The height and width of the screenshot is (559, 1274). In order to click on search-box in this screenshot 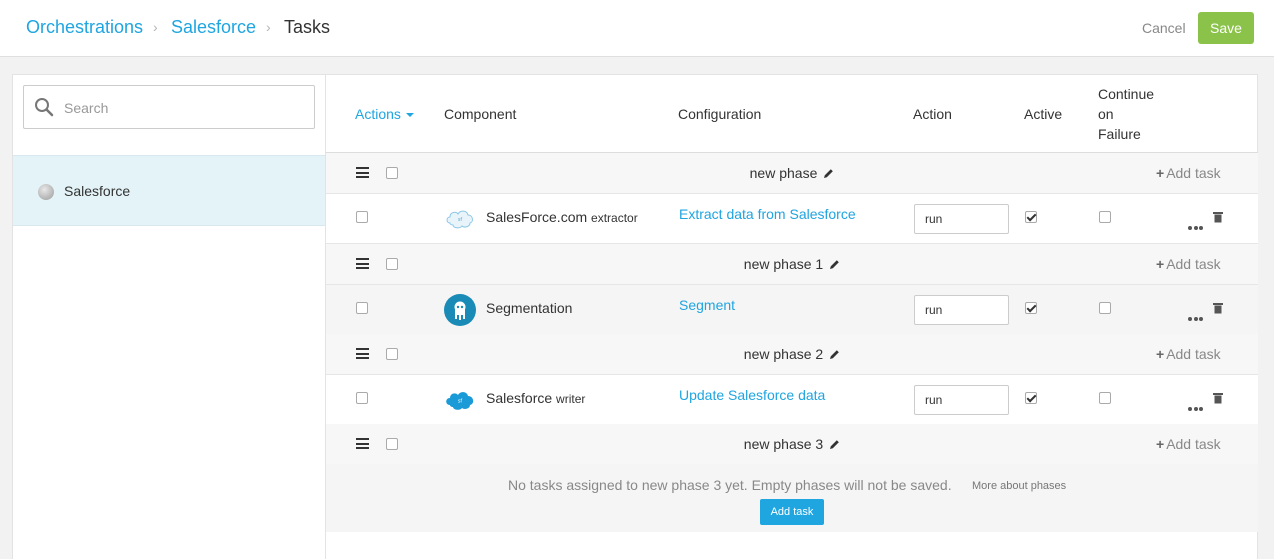, I will do `click(169, 107)`.